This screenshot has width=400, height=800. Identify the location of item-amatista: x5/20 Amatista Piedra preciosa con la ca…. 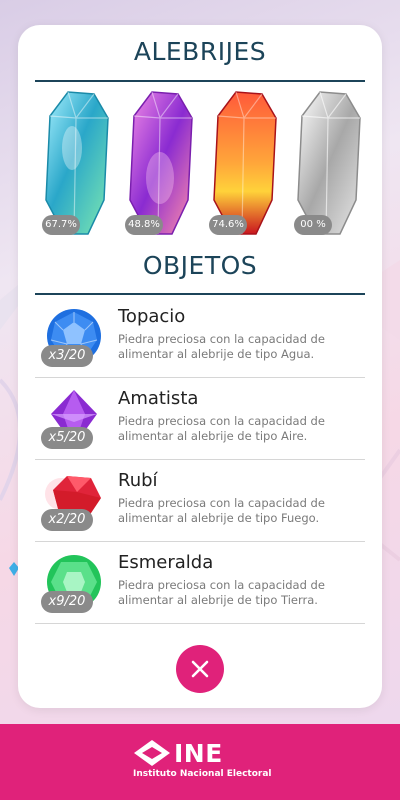
(200, 419).